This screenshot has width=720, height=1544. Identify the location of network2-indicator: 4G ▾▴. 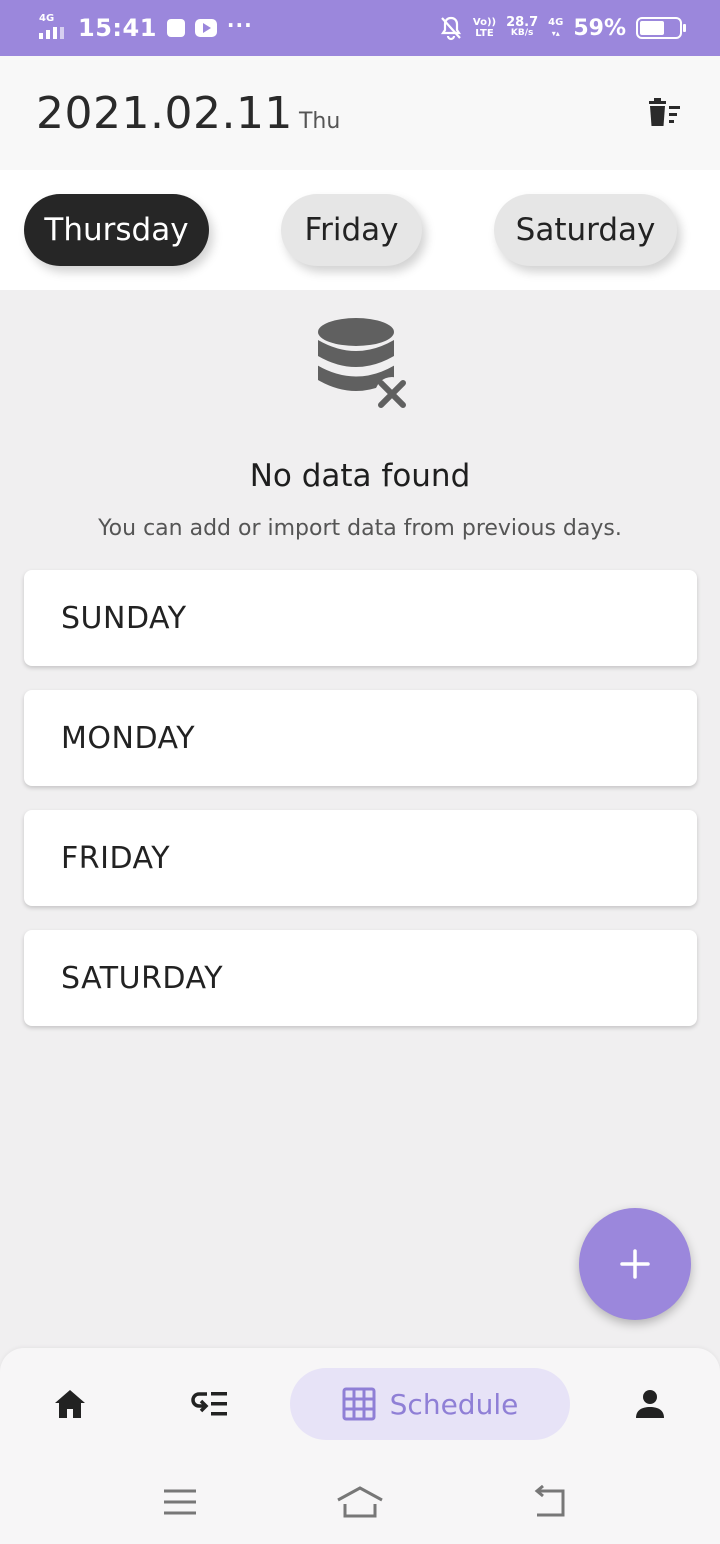
(556, 27).